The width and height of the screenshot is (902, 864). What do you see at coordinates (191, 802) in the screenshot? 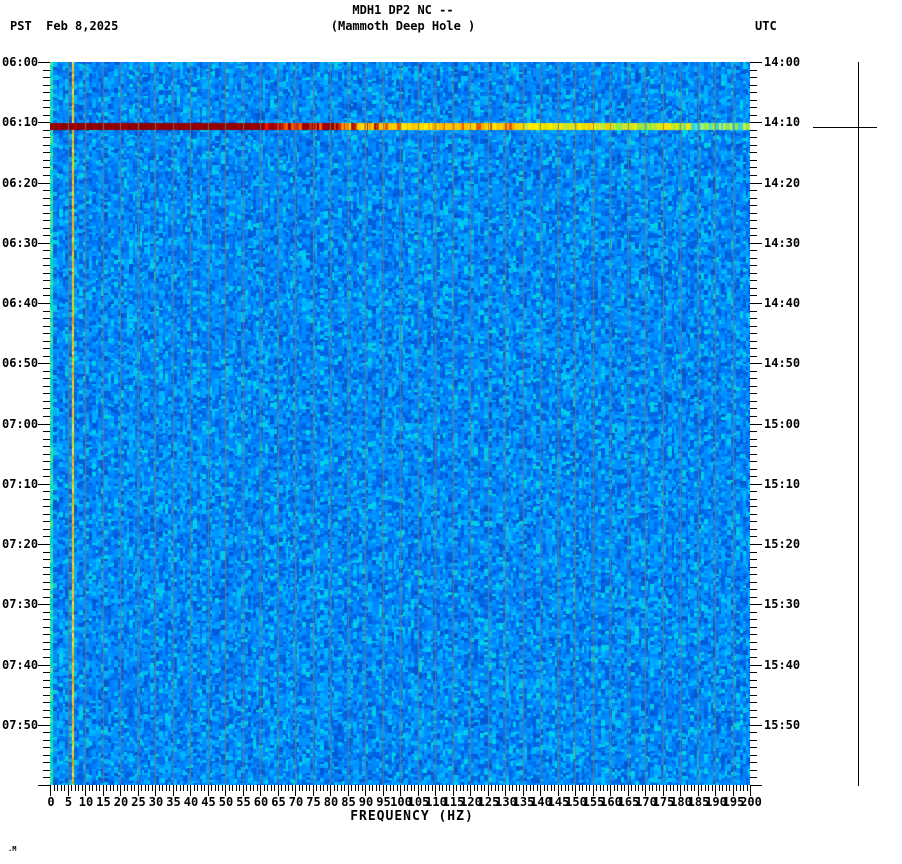
I see `freq-label: 40` at bounding box center [191, 802].